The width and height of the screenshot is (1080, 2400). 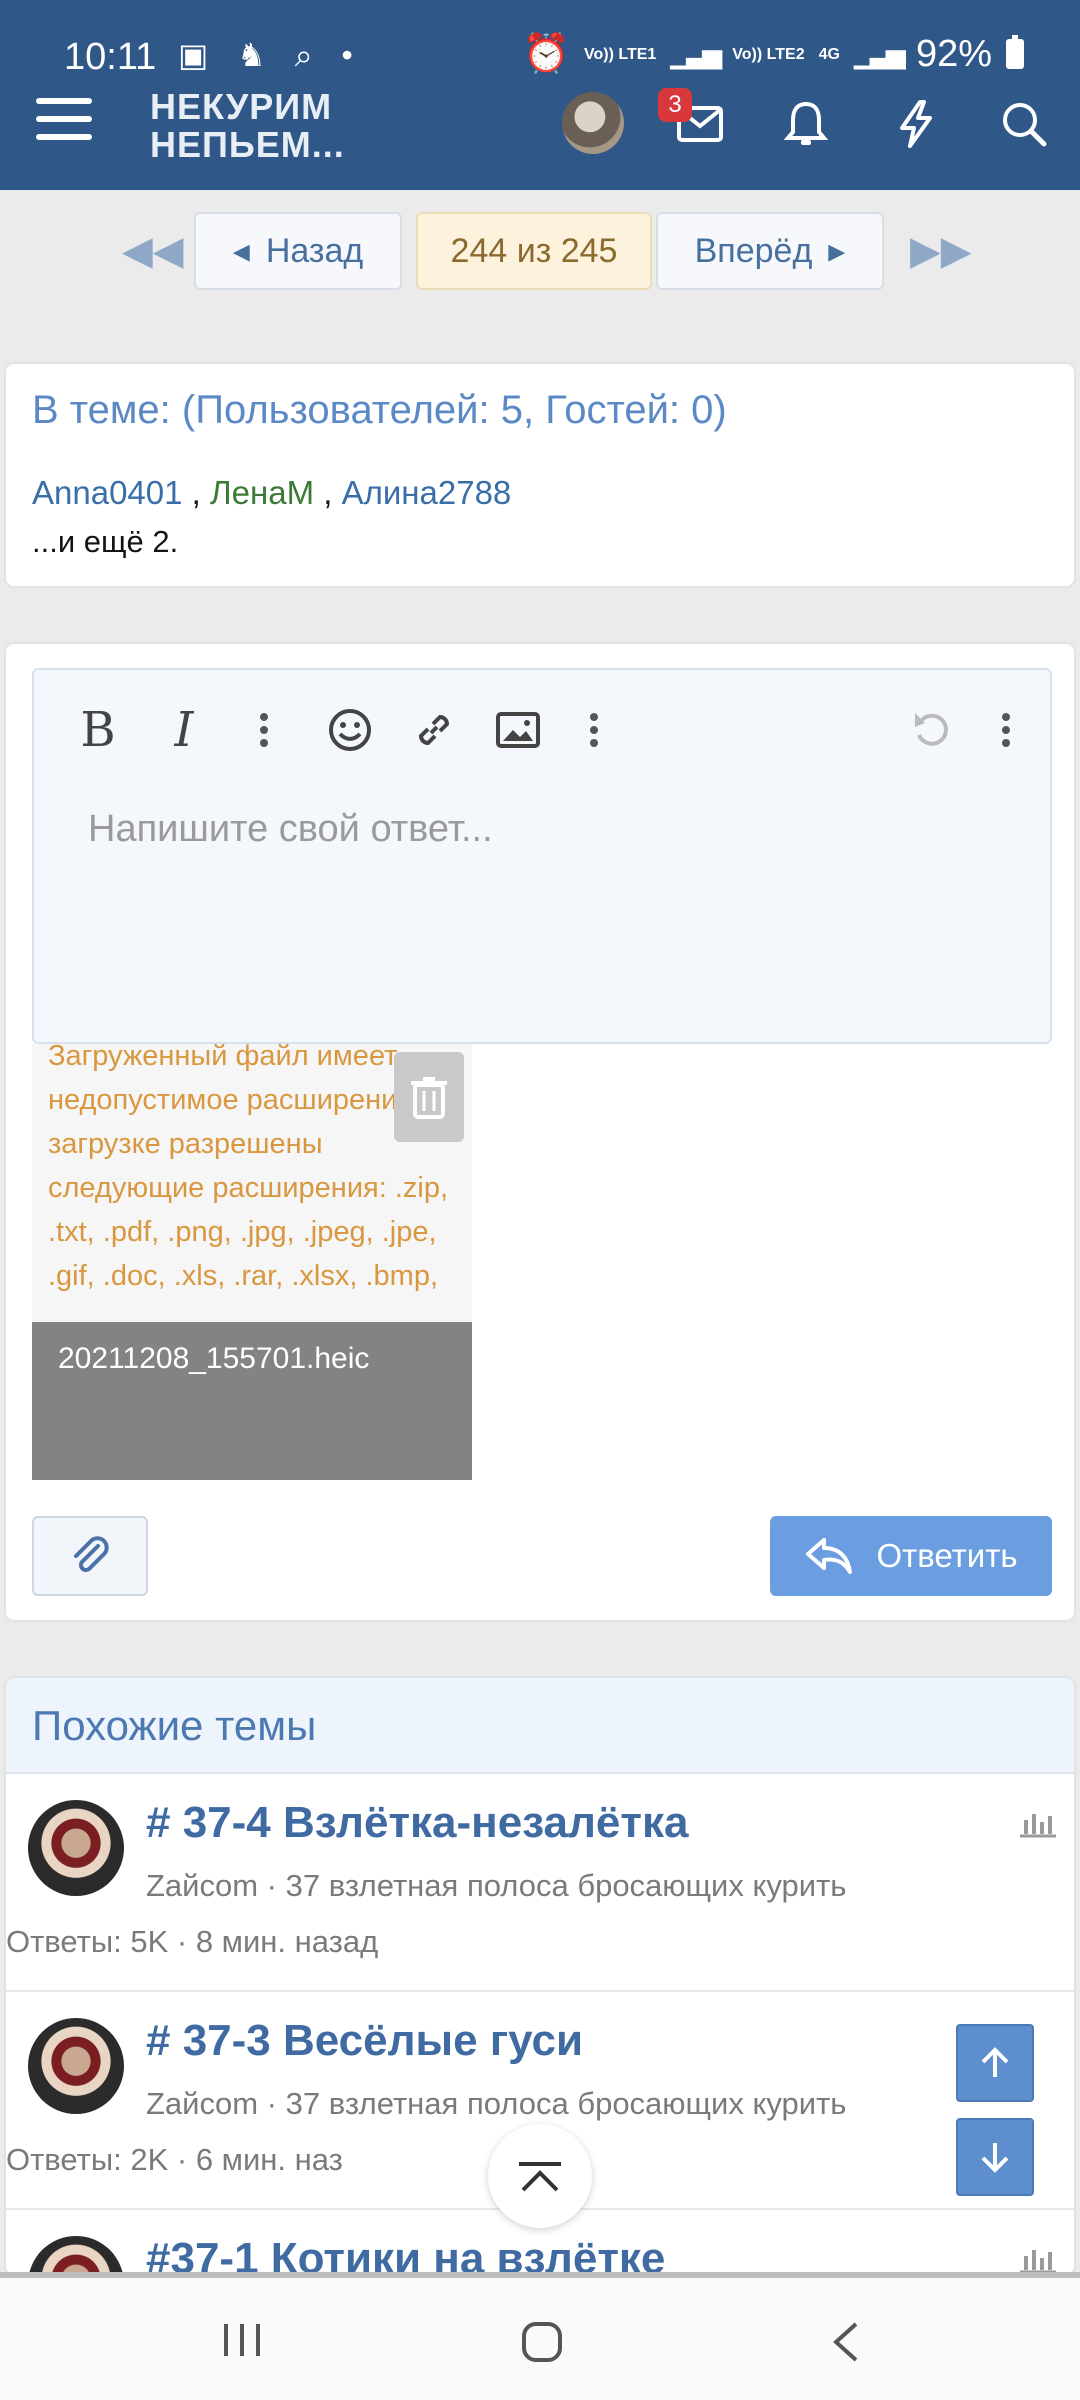 I want to click on delete-attachment-icon, so click(x=429, y=1097).